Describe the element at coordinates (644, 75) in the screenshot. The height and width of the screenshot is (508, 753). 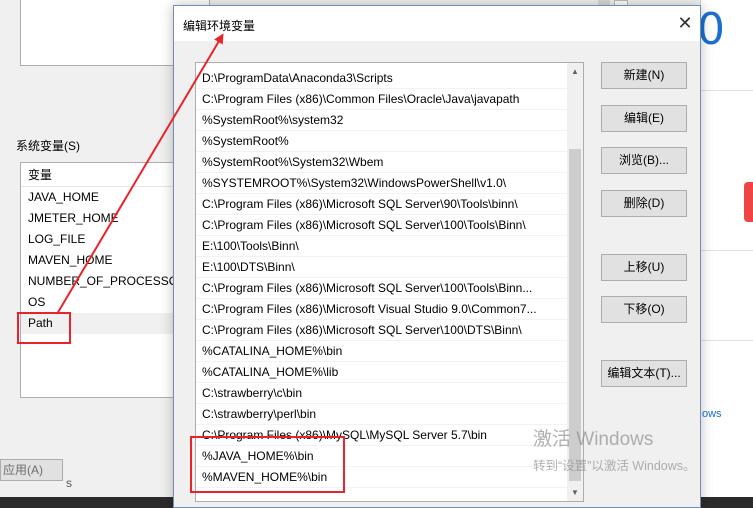
I see `new-button: 新建(N)` at that location.